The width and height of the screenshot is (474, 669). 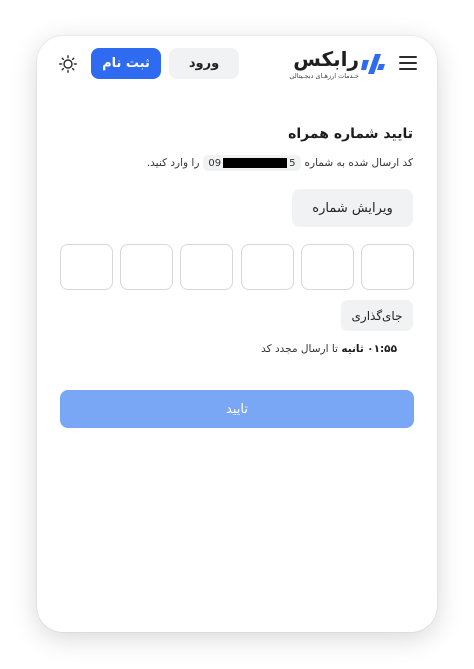 I want to click on page-title: تایید شماره همراه, so click(x=350, y=134).